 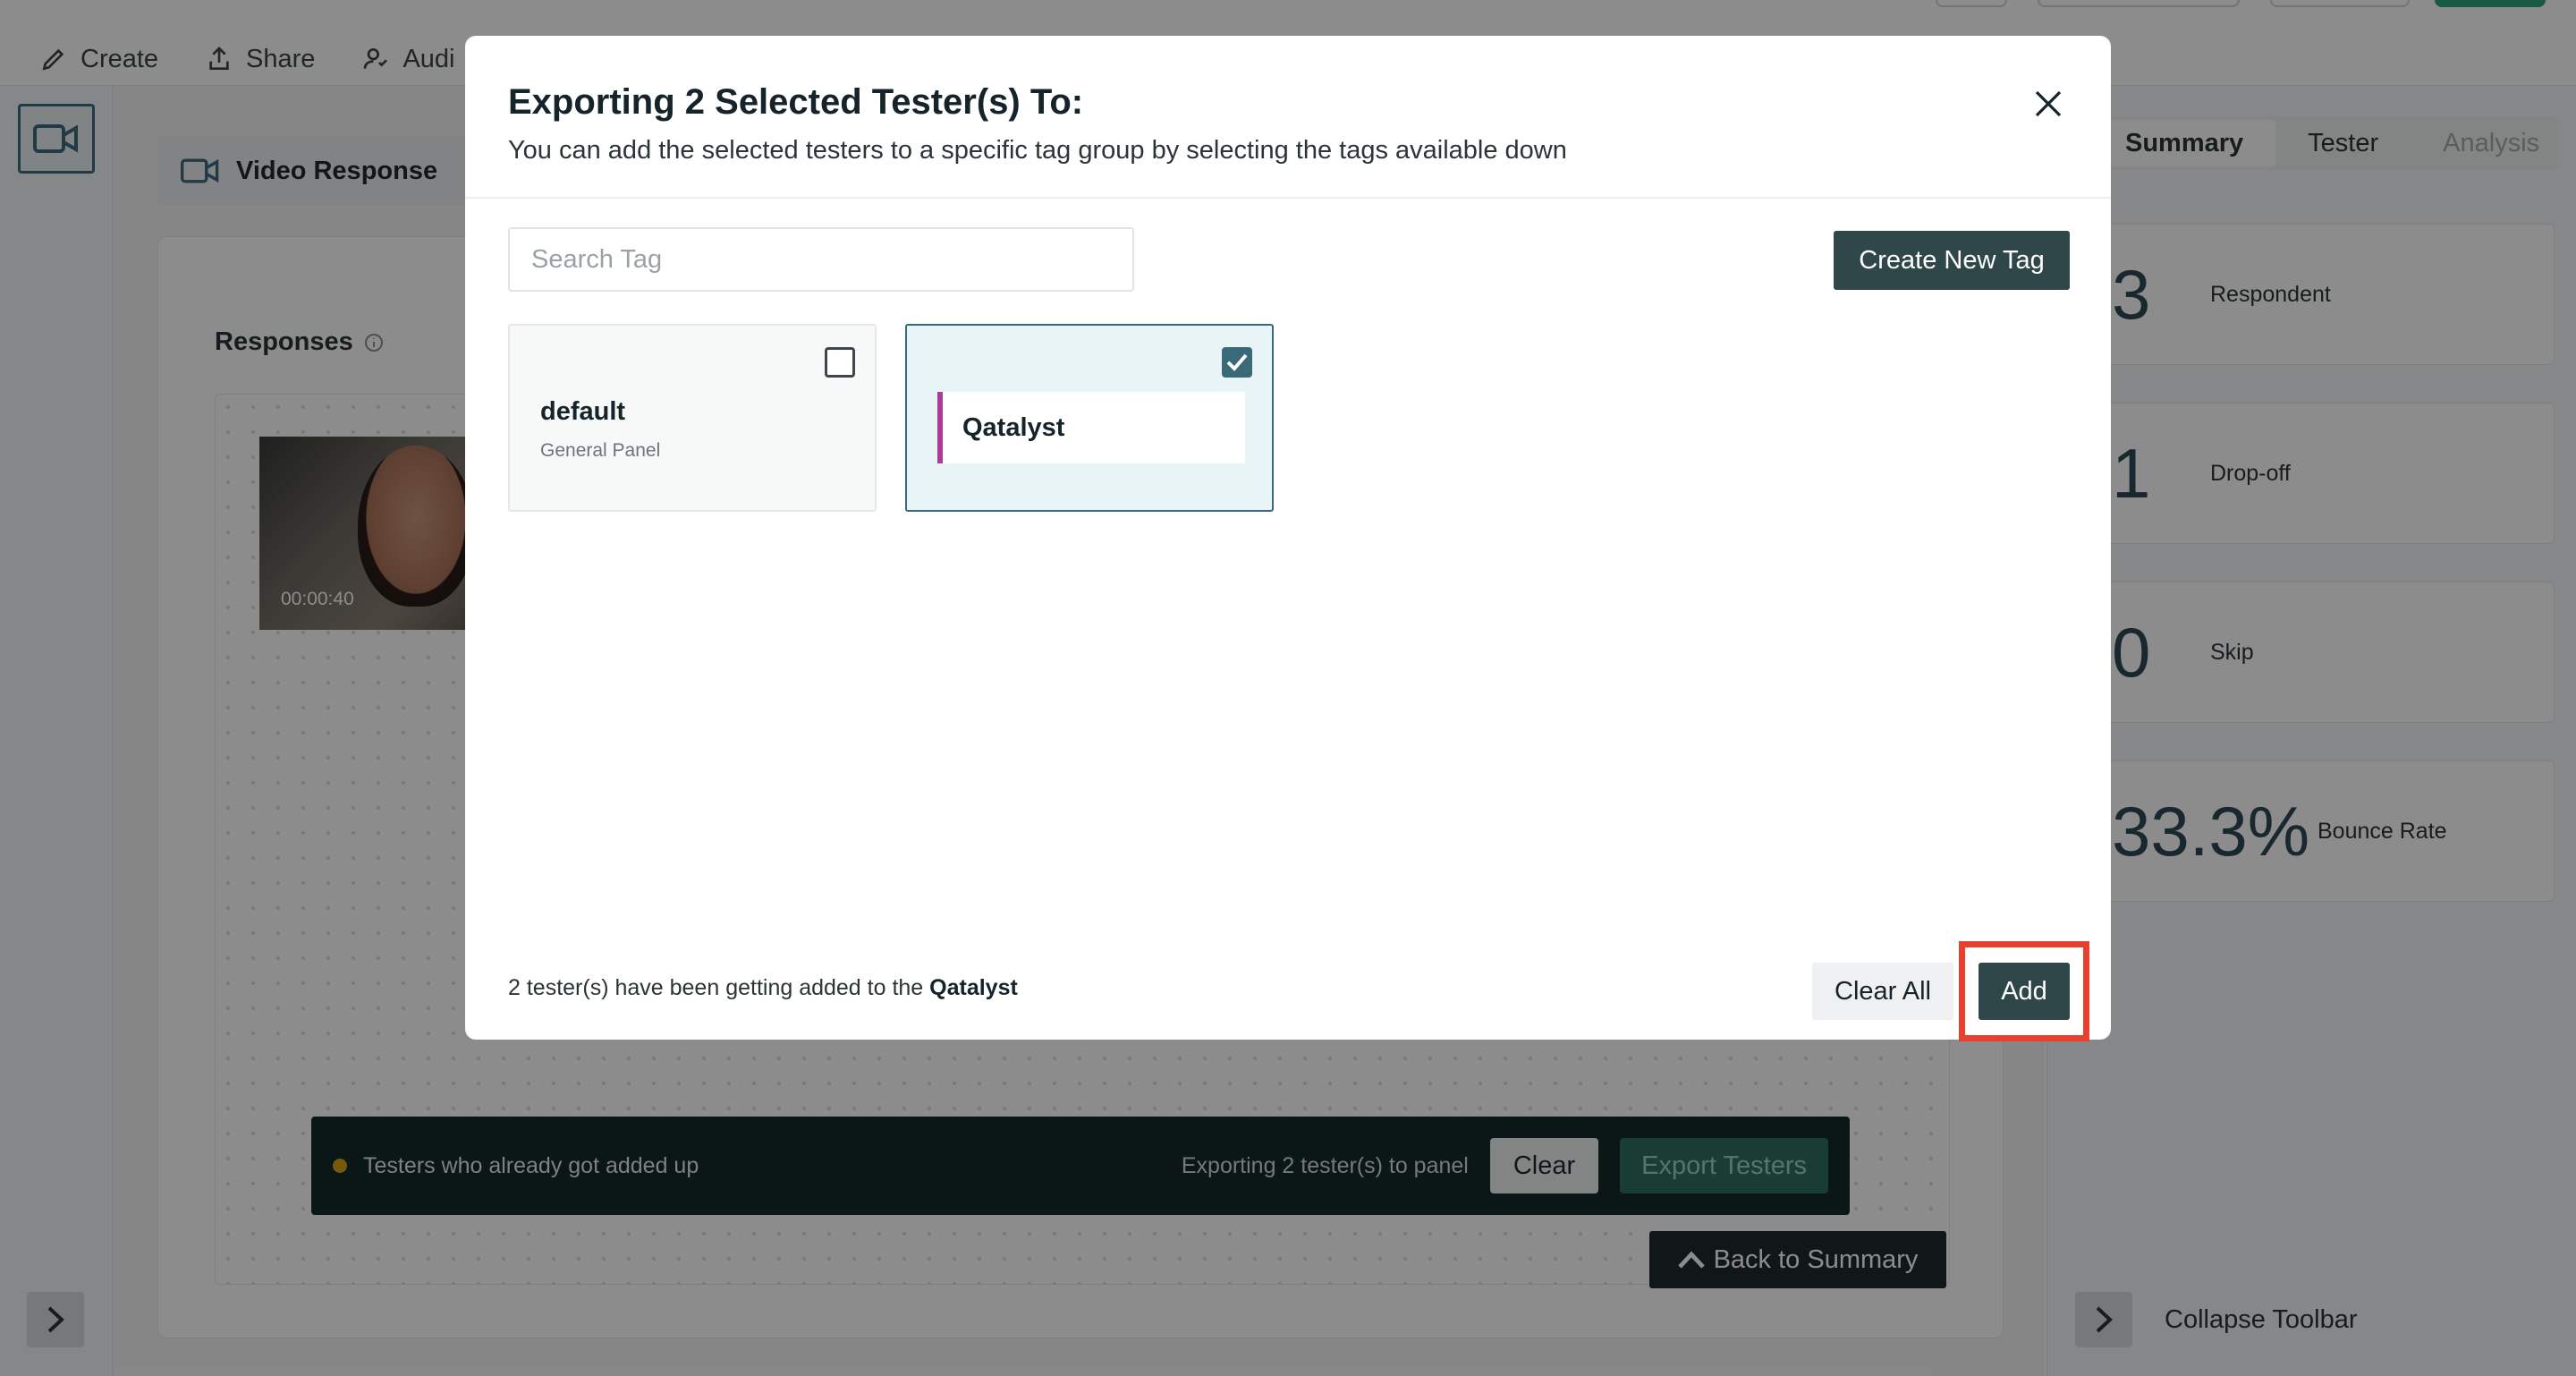 What do you see at coordinates (1882, 992) in the screenshot?
I see `clear-all-button: Clear All` at bounding box center [1882, 992].